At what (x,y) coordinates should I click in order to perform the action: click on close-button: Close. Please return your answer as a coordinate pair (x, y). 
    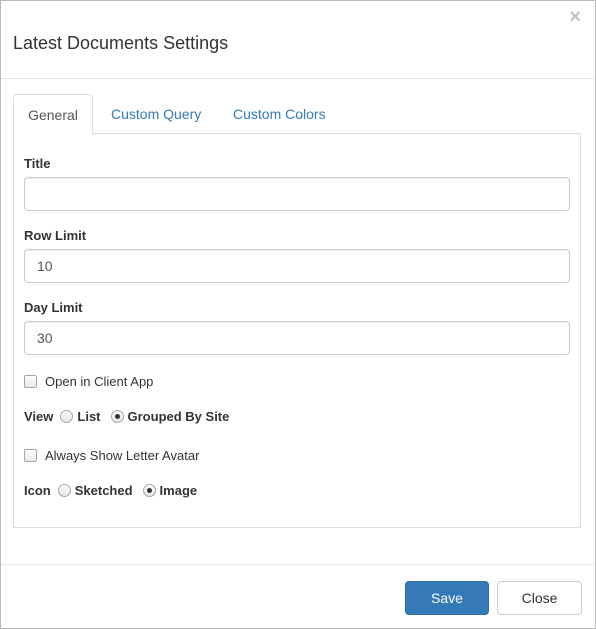
    Looking at the image, I should click on (539, 598).